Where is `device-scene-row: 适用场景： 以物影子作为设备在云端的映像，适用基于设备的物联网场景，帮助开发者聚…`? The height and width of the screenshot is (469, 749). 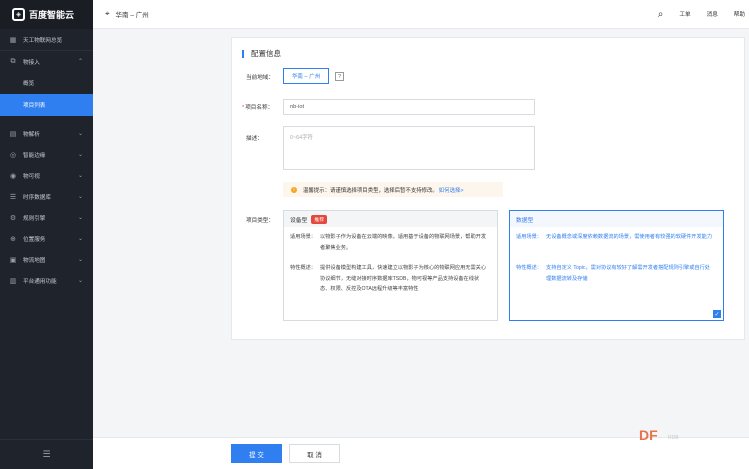
device-scene-row: 适用场景： 以物影子作为设备在云端的映像，适用基于设备的物联网场景，帮助开发者聚… is located at coordinates (389, 242).